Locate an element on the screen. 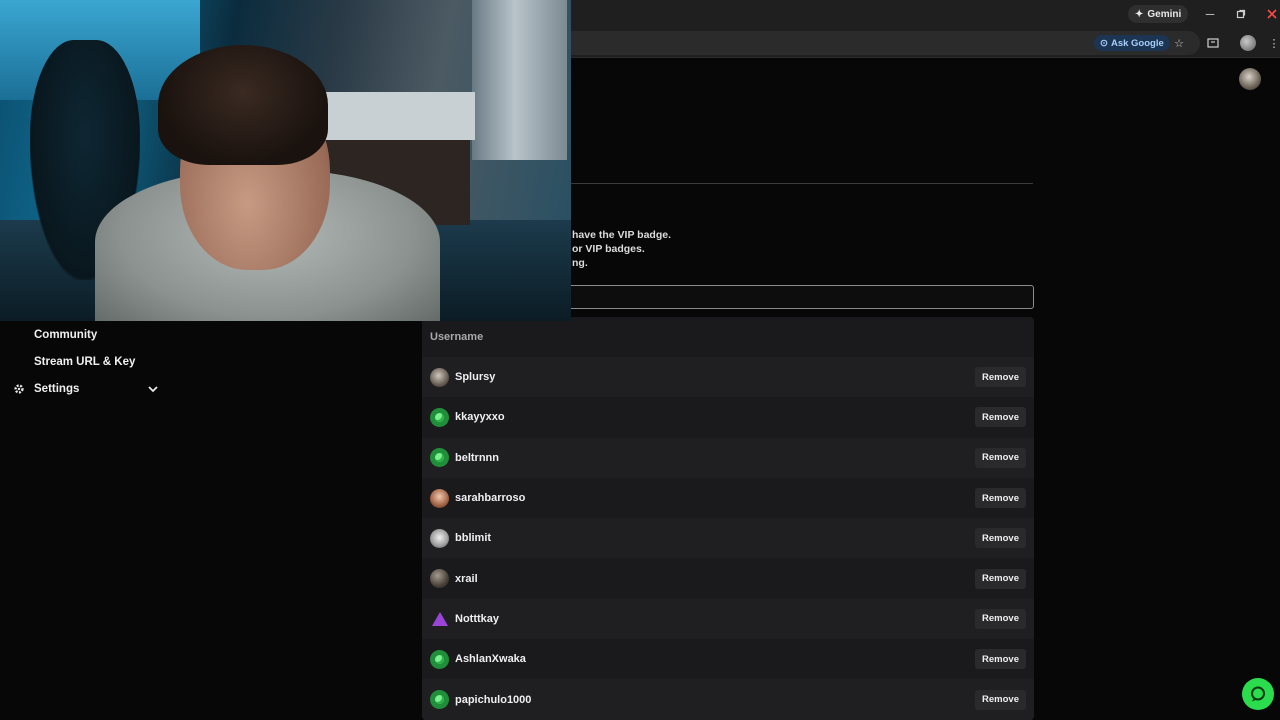  table-row: kkayyxxo Remove is located at coordinates (728, 417).